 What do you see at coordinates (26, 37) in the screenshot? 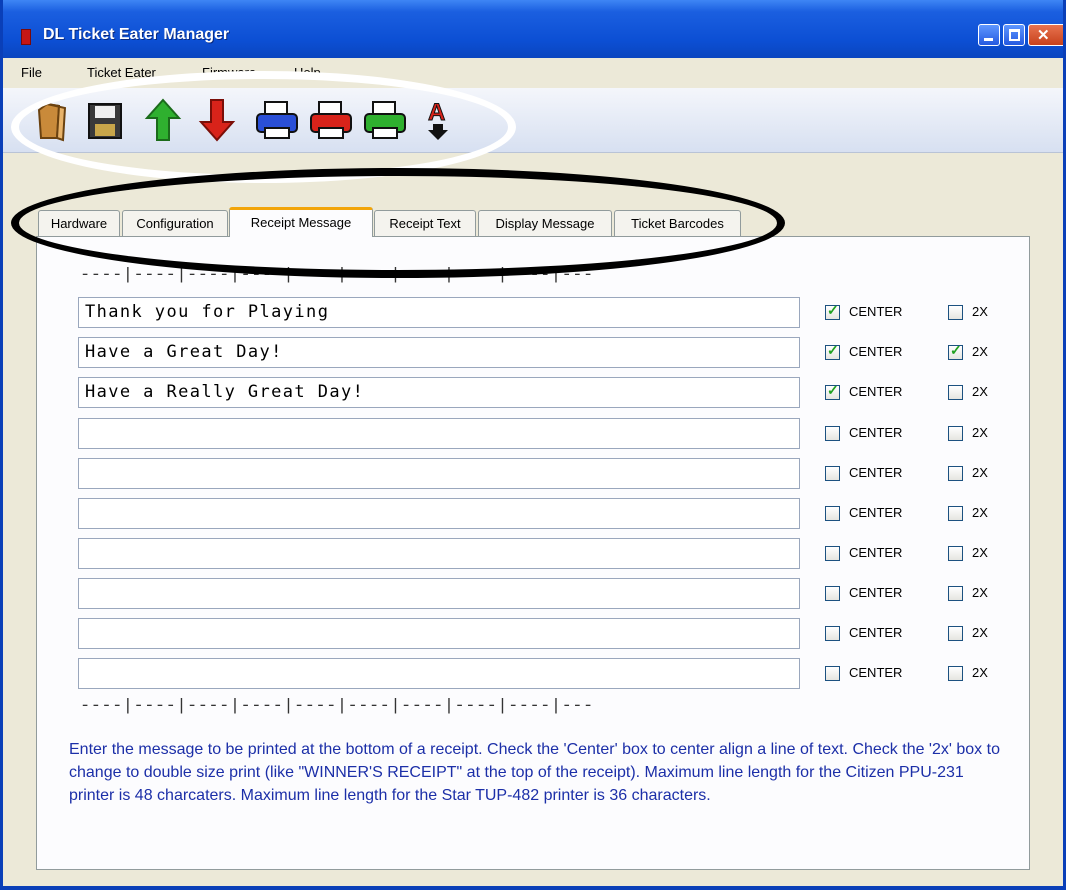
I see `app-icon` at bounding box center [26, 37].